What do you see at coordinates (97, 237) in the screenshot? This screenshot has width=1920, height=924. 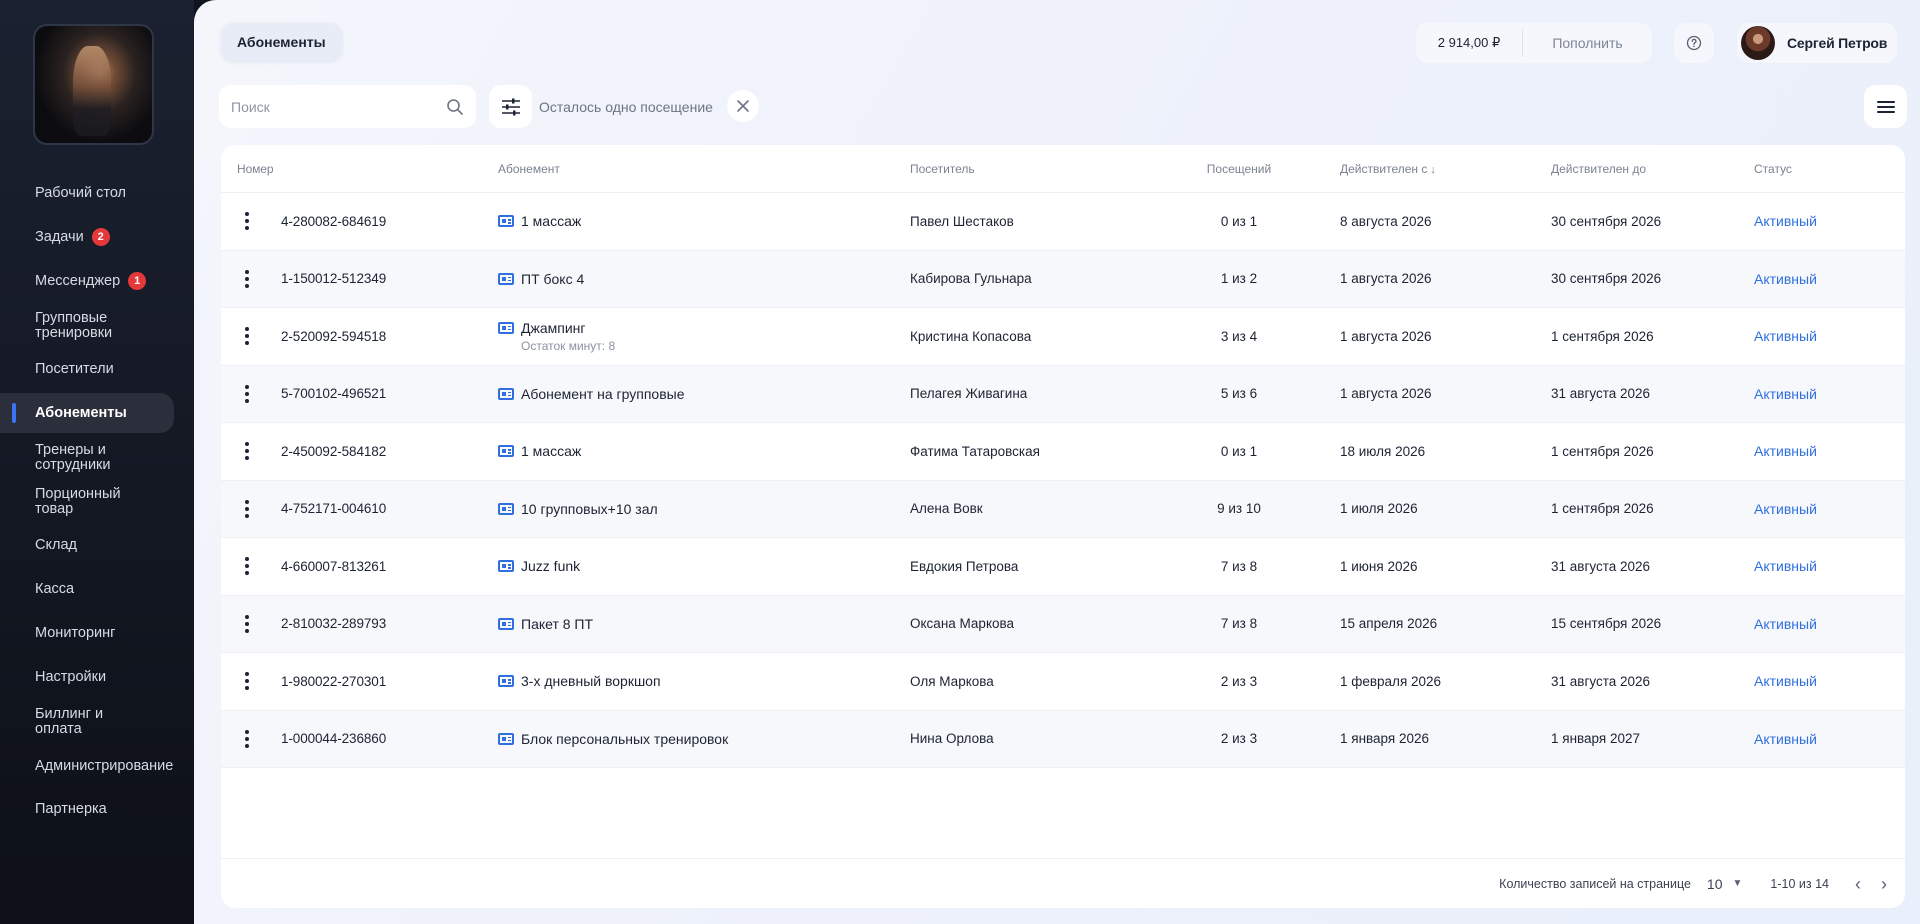 I see `sidebar-item-1: Задачи 2` at bounding box center [97, 237].